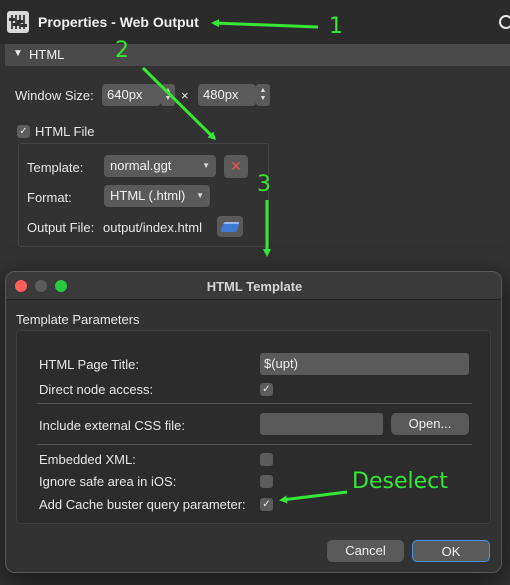  I want to click on annotation-1: 1, so click(336, 26).